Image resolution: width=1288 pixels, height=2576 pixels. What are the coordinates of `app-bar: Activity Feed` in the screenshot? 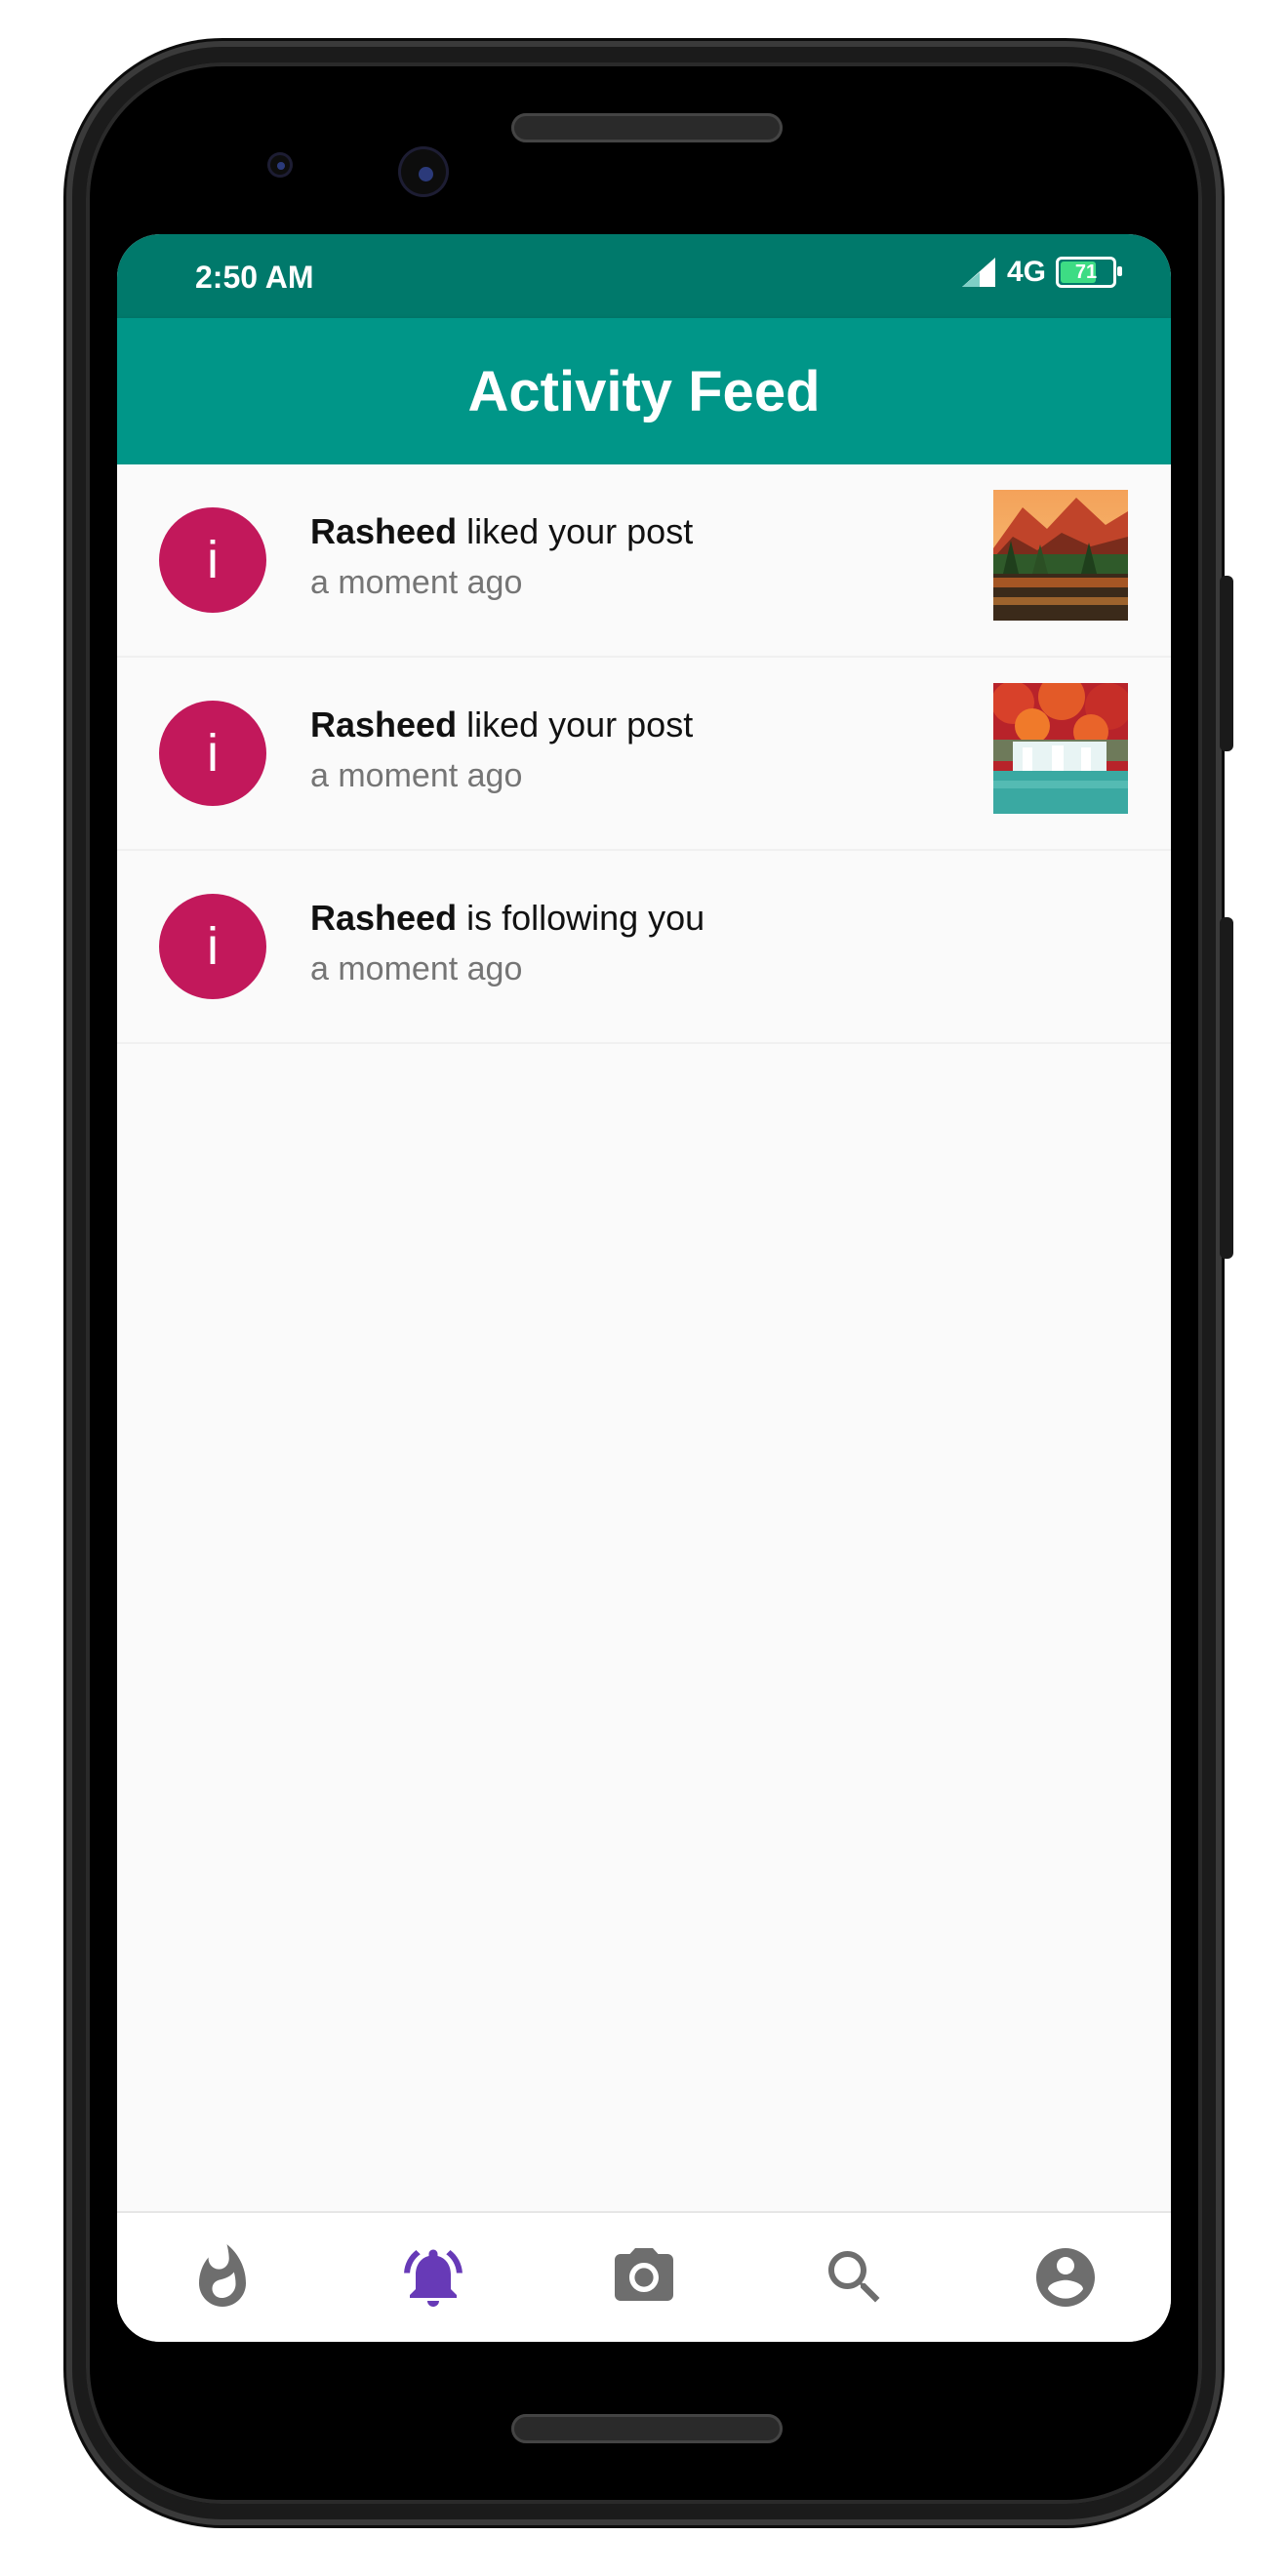 It's located at (644, 391).